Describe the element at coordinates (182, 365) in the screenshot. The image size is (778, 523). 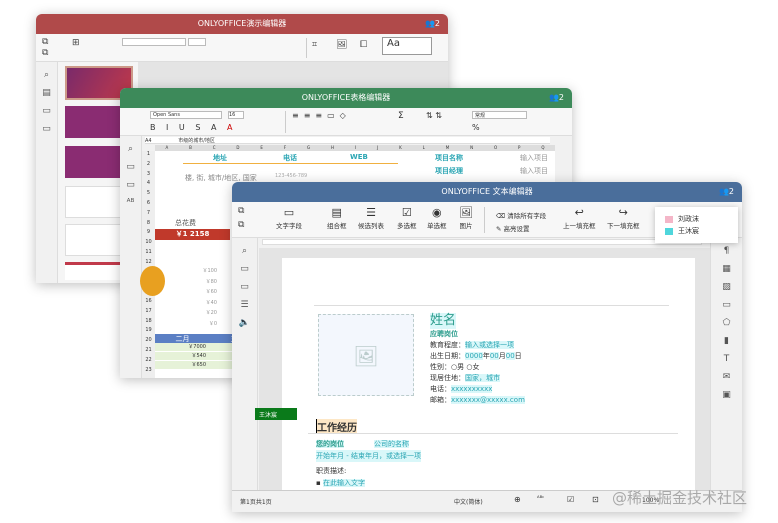
I see `table-cell: ￥650` at that location.